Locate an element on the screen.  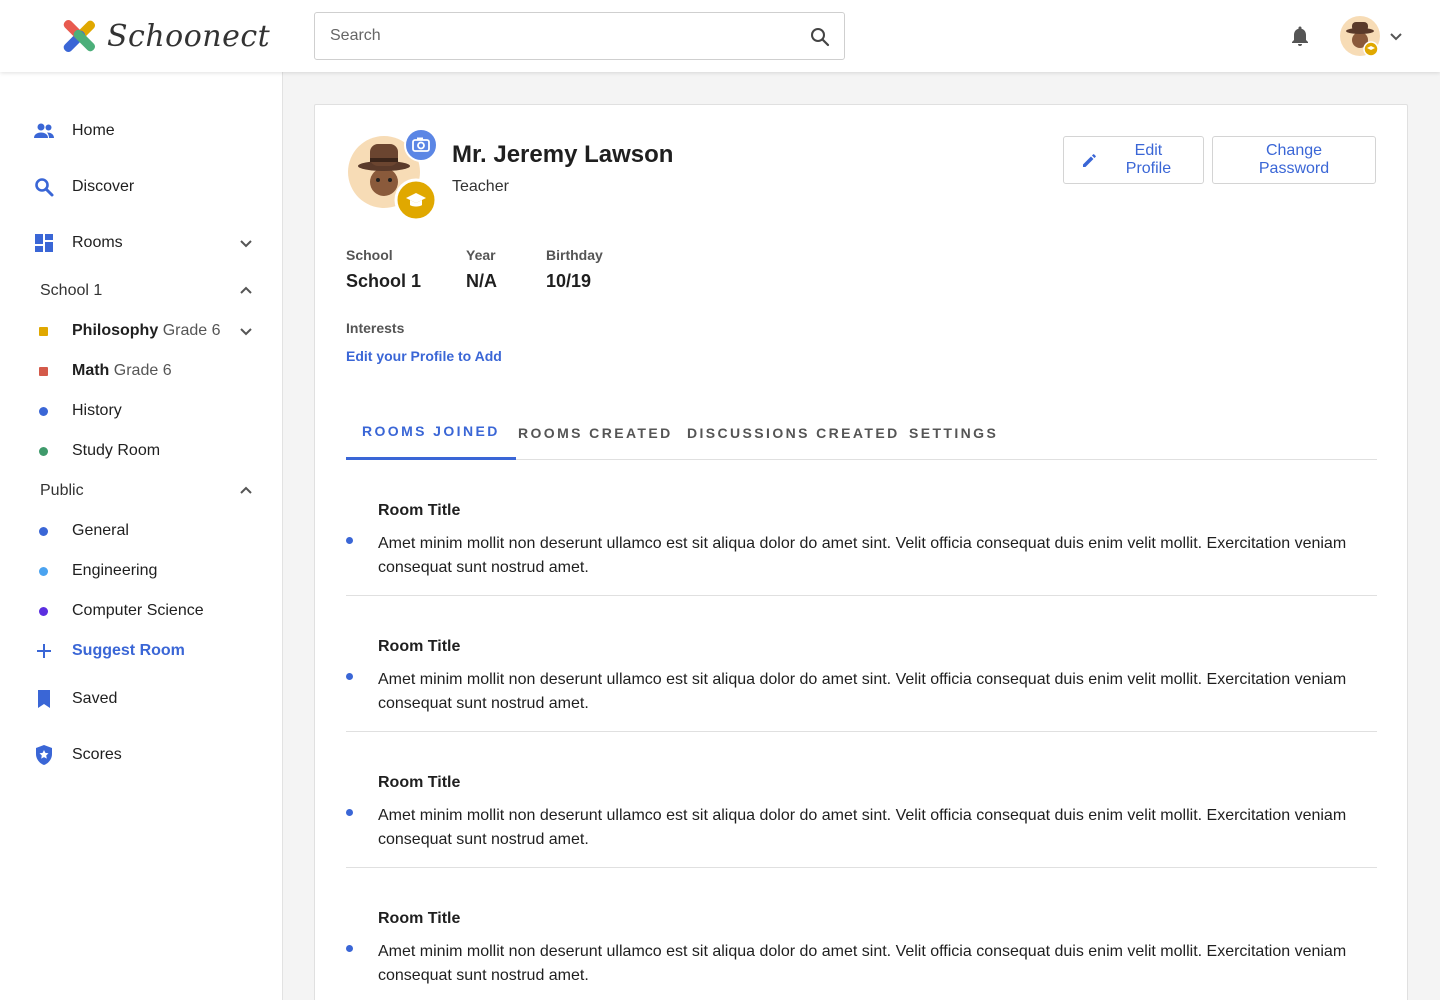
interests-label: Interests is located at coordinates (375, 328).